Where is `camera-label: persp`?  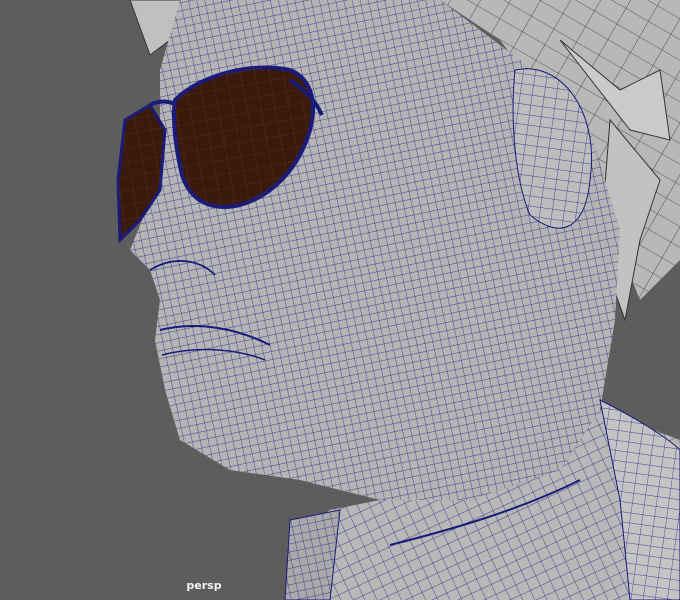 camera-label: persp is located at coordinates (204, 585).